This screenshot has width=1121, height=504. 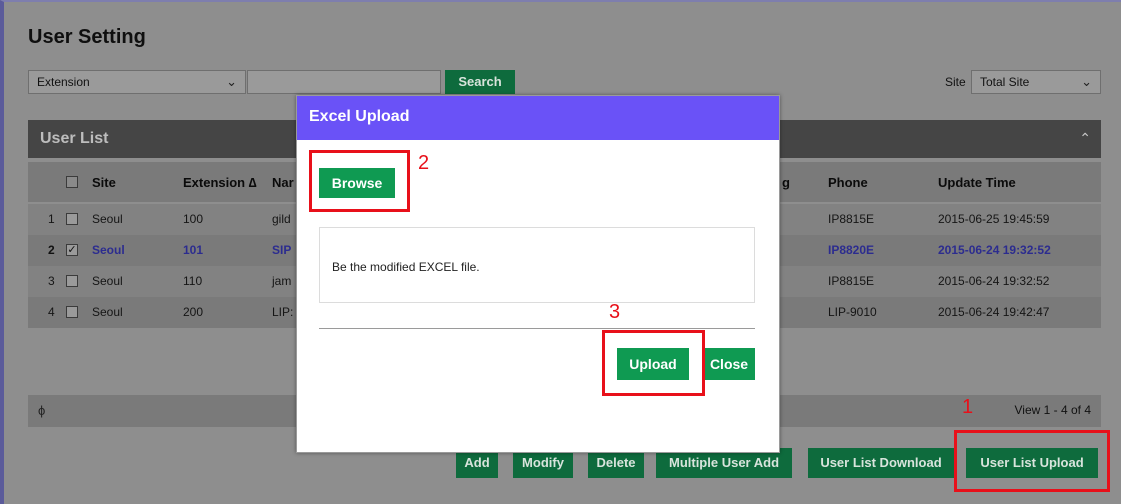 I want to click on column-header-extension: Extension ∆, so click(x=220, y=182).